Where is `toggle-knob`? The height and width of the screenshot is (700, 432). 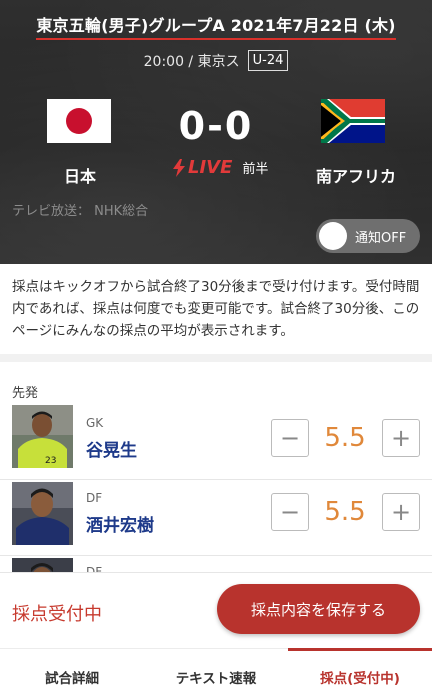 toggle-knob is located at coordinates (333, 236).